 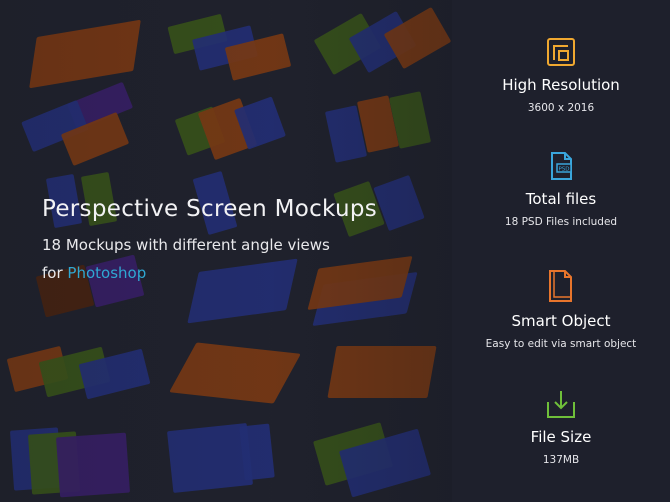 I want to click on feature-file-size: File Size 137MB, so click(x=561, y=427).